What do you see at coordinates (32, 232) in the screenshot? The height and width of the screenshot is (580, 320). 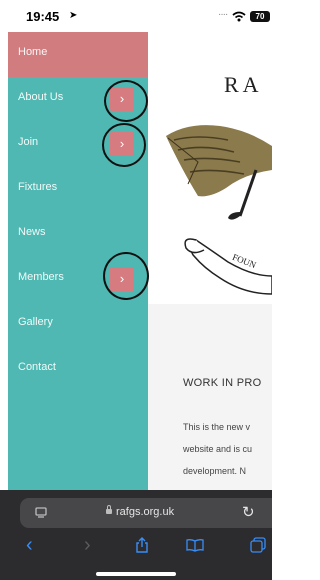 I see `menu-item-label: News` at bounding box center [32, 232].